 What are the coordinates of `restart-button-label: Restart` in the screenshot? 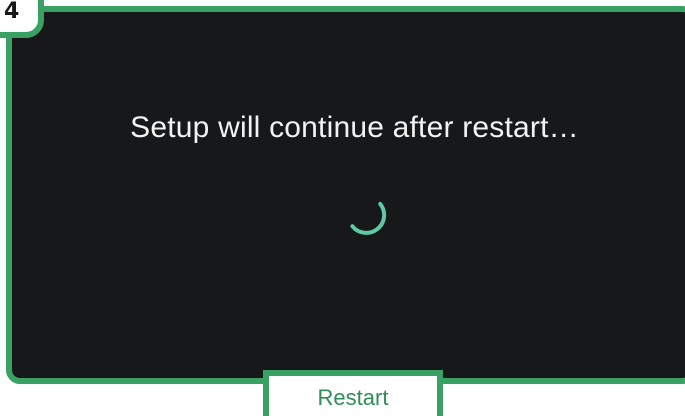 It's located at (353, 397).